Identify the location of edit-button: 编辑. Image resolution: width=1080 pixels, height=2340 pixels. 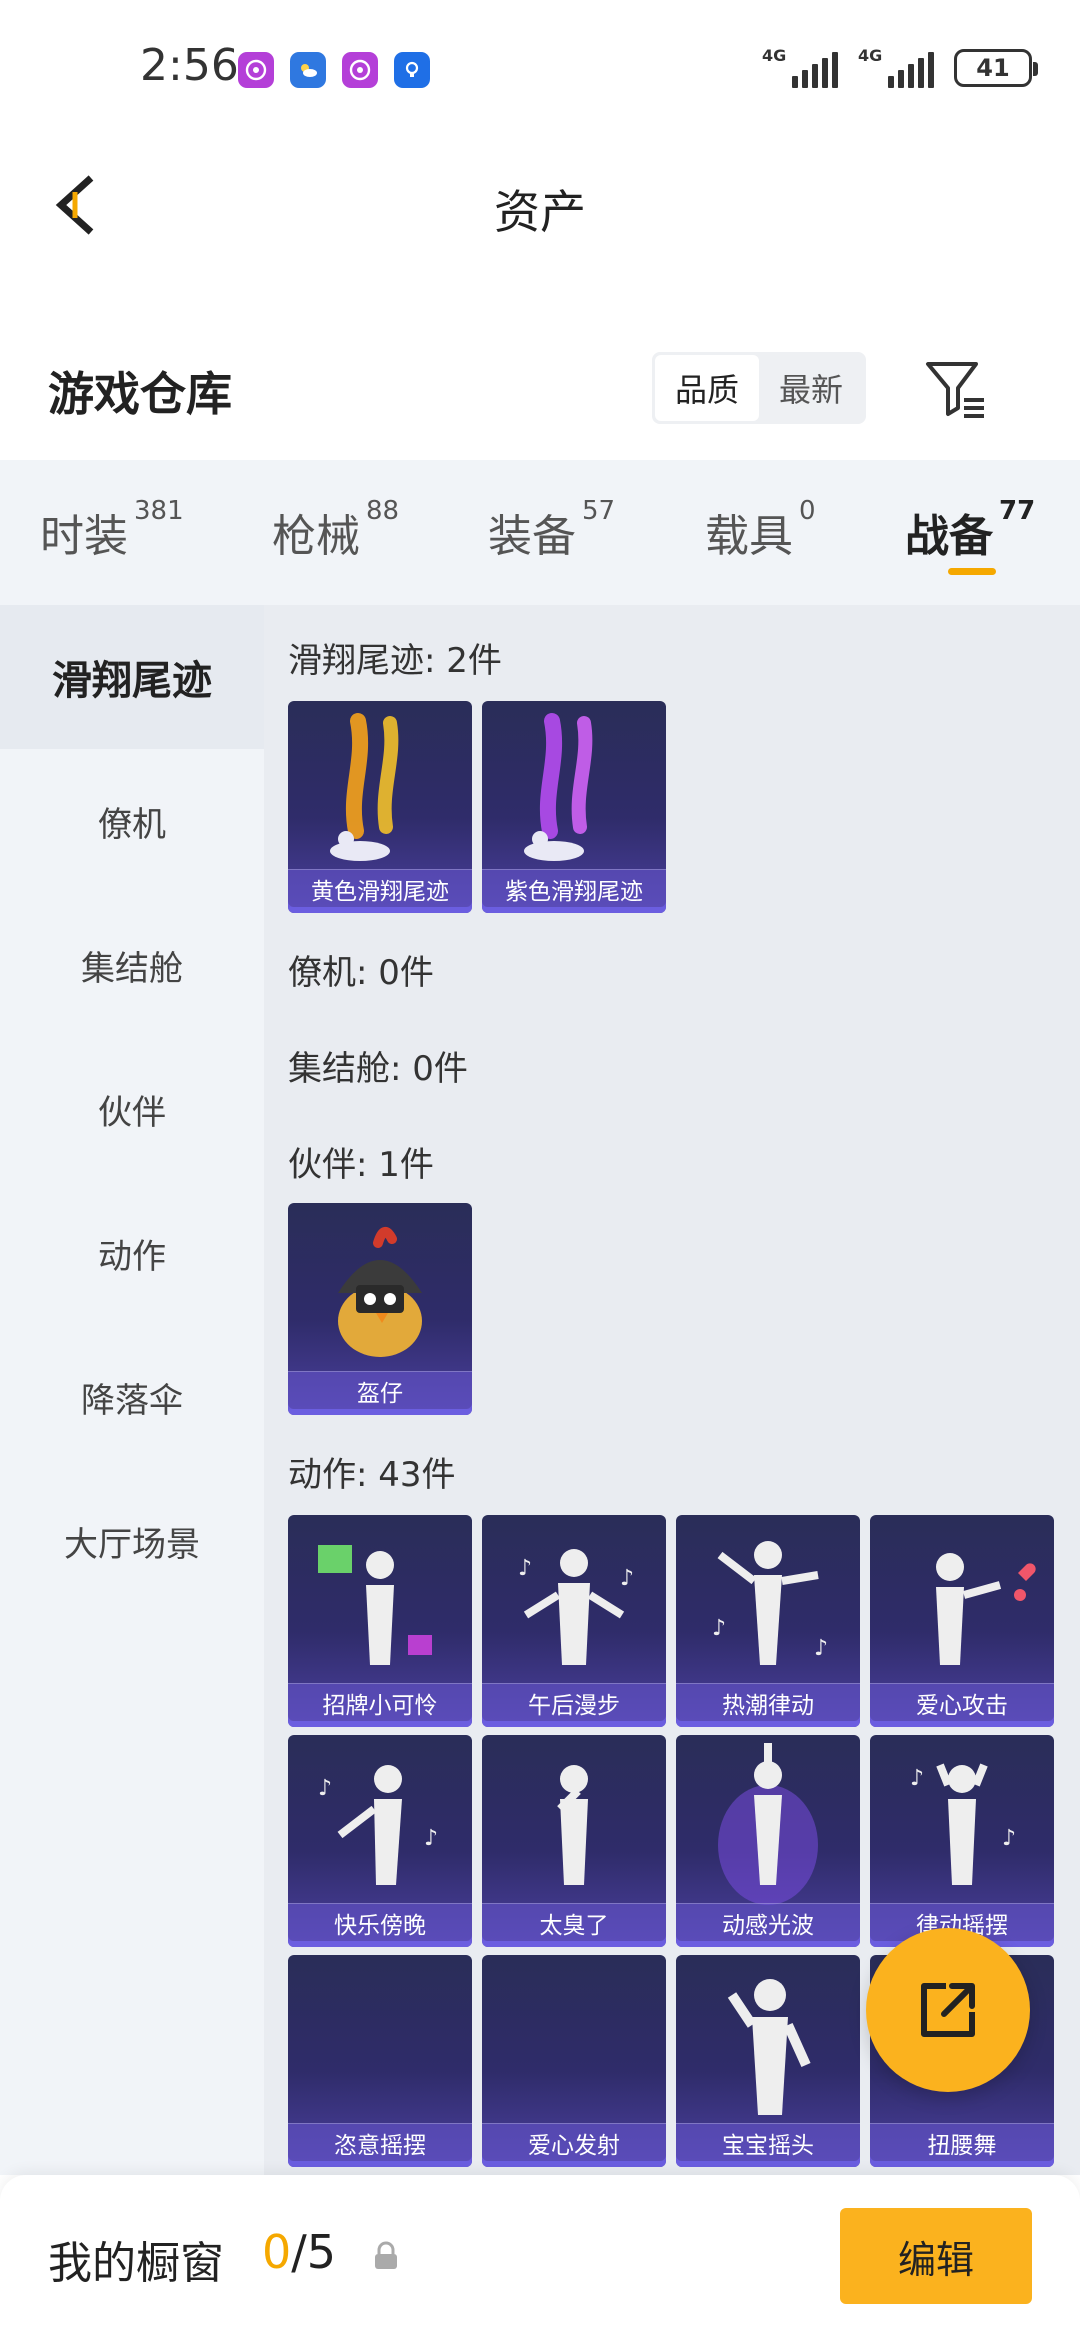
(936, 2256).